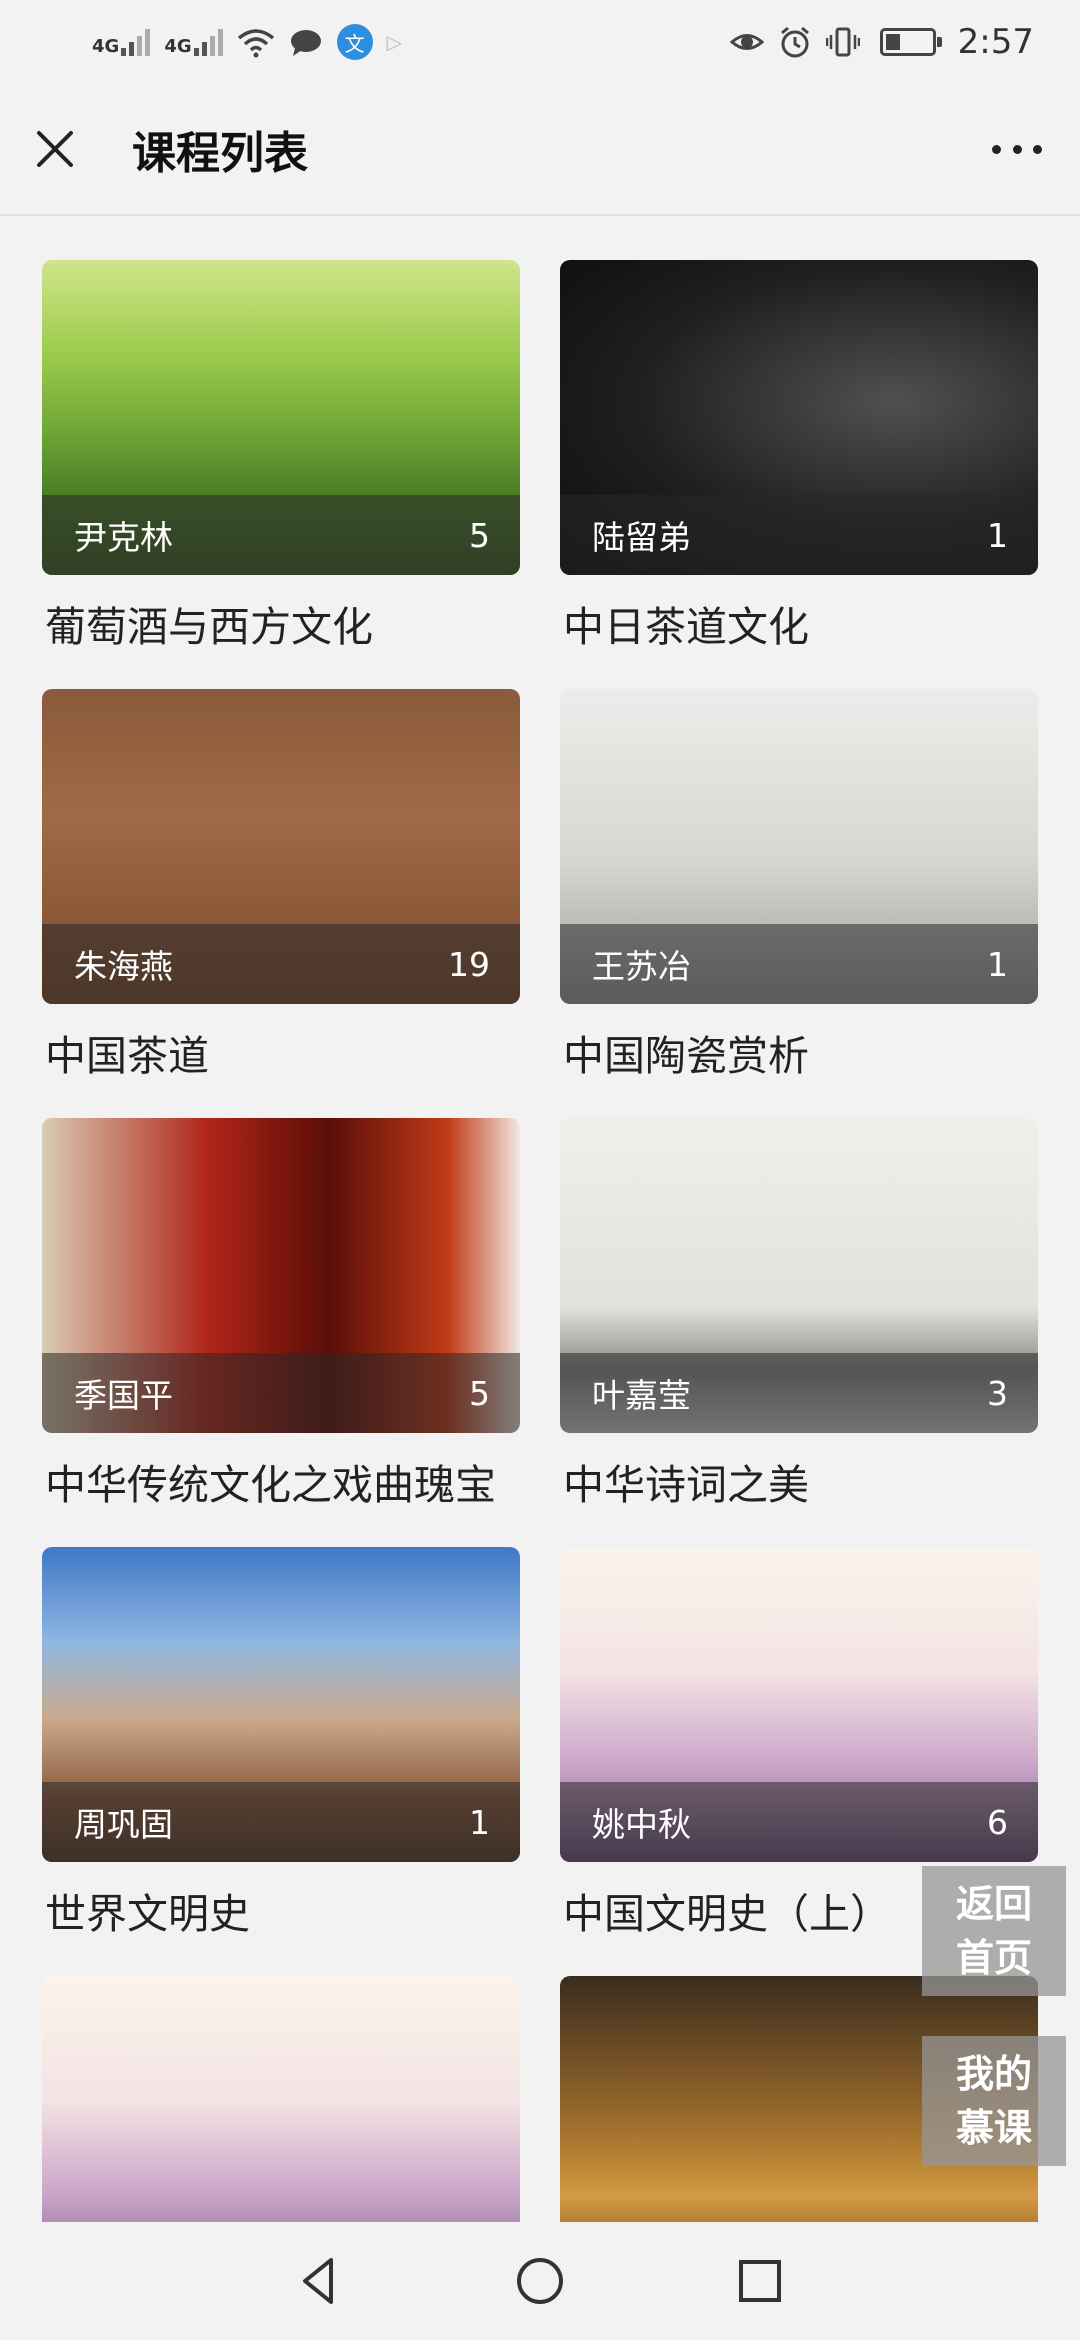 The width and height of the screenshot is (1080, 2340). Describe the element at coordinates (281, 1275) in the screenshot. I see `course-thumbnail: 季国平 5` at that location.